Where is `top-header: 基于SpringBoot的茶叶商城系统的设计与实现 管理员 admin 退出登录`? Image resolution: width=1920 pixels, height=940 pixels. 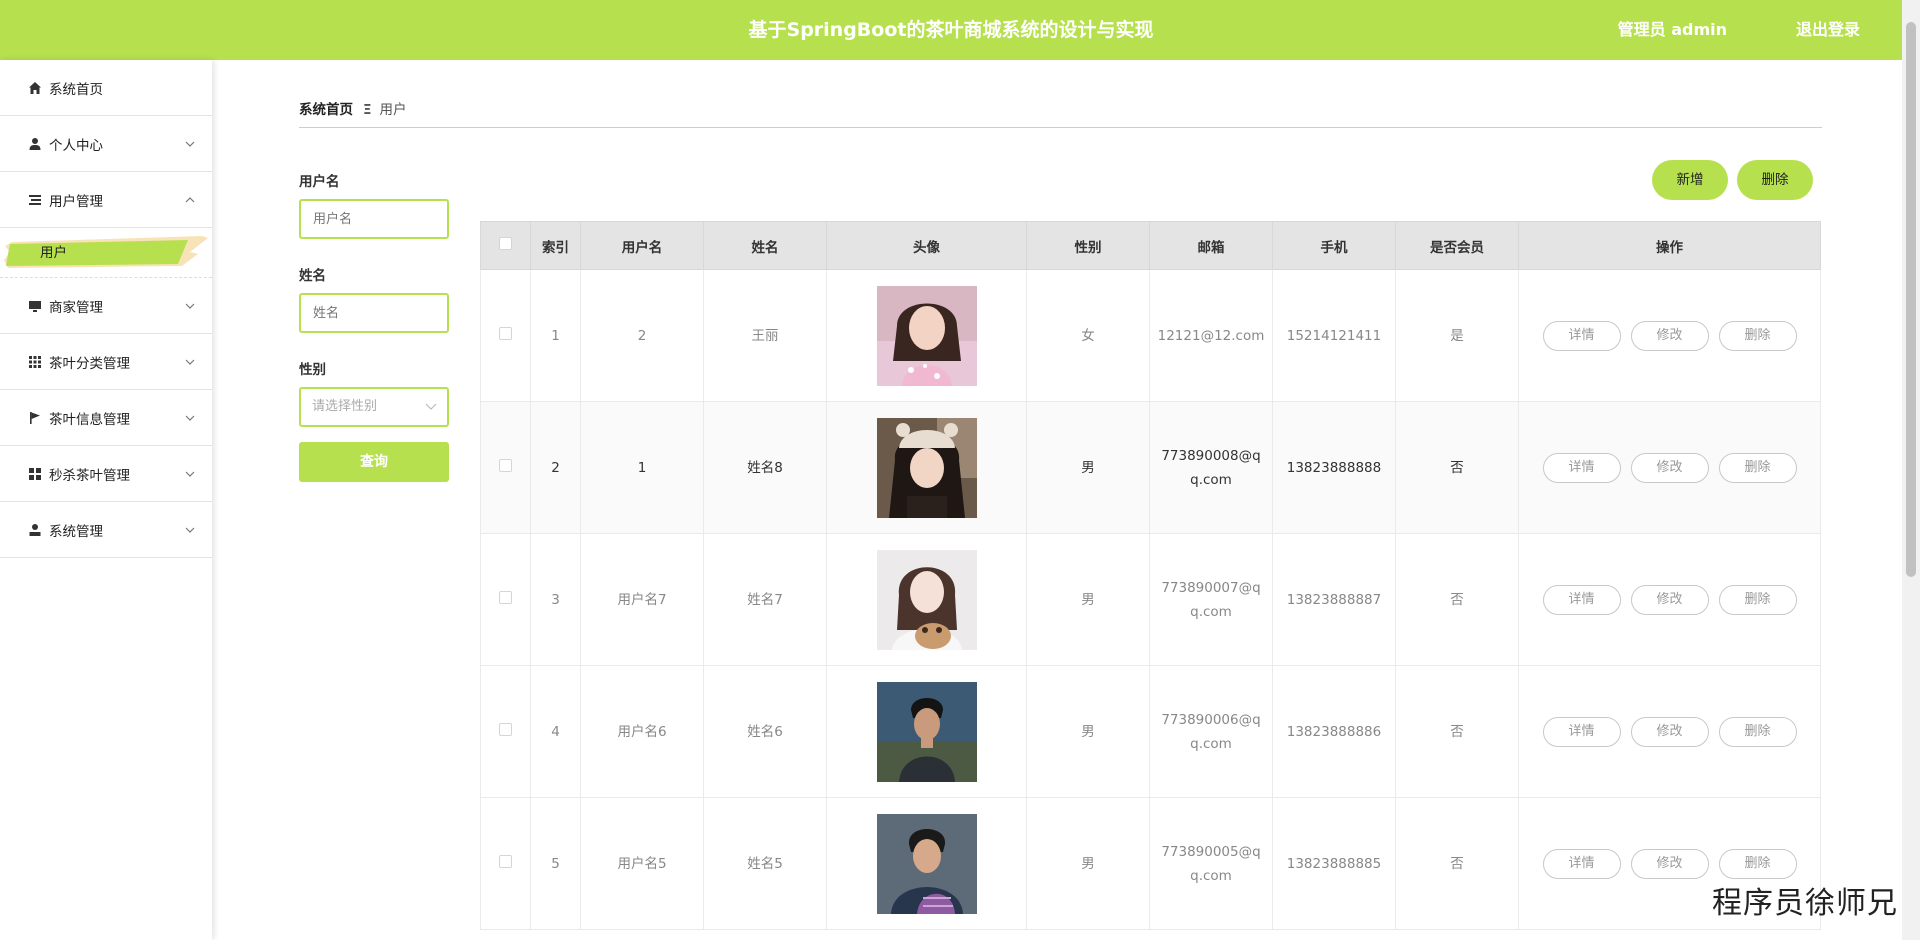
top-header: 基于SpringBoot的茶叶商城系统的设计与实现 管理员 admin 退出登录 is located at coordinates (951, 30).